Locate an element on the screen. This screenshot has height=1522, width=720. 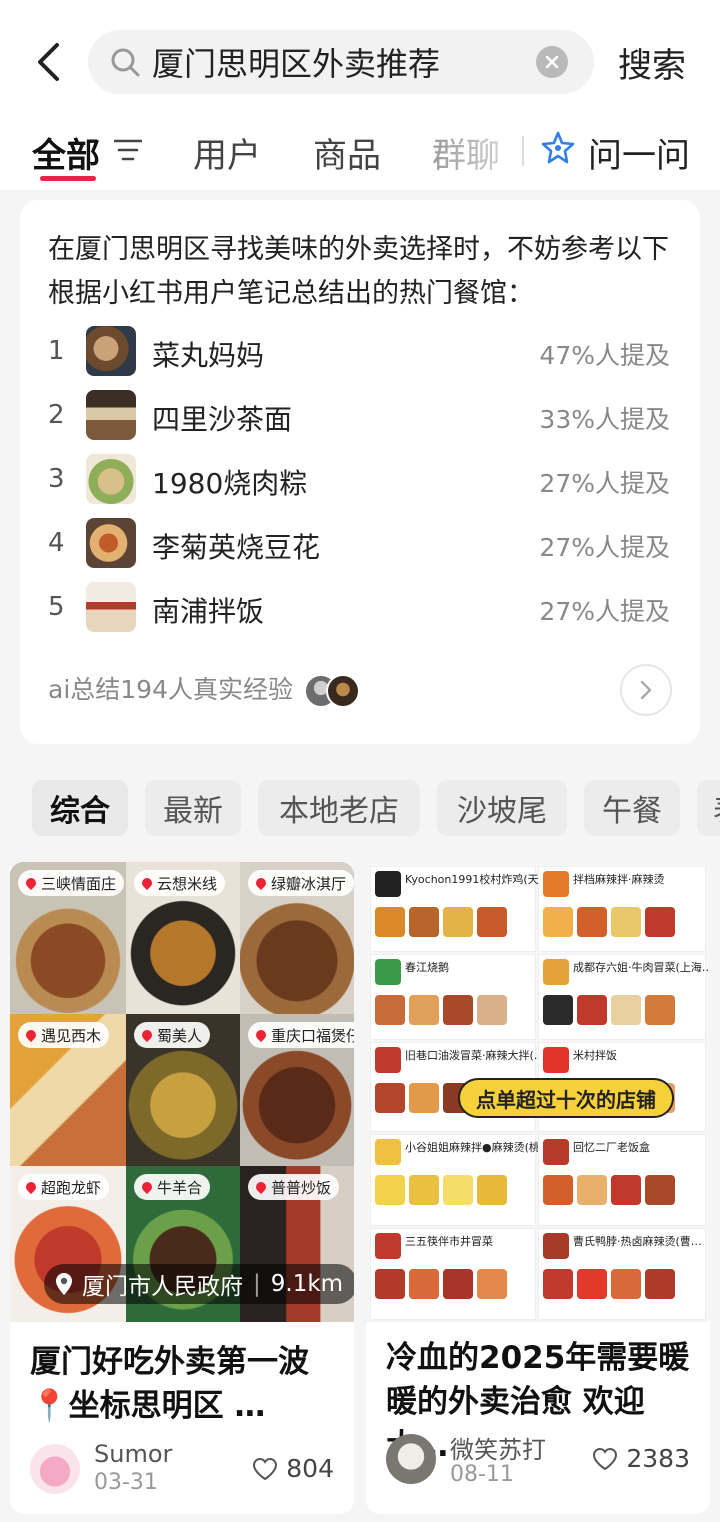
chip-local-old-shop: 本地老店 is located at coordinates (339, 808).